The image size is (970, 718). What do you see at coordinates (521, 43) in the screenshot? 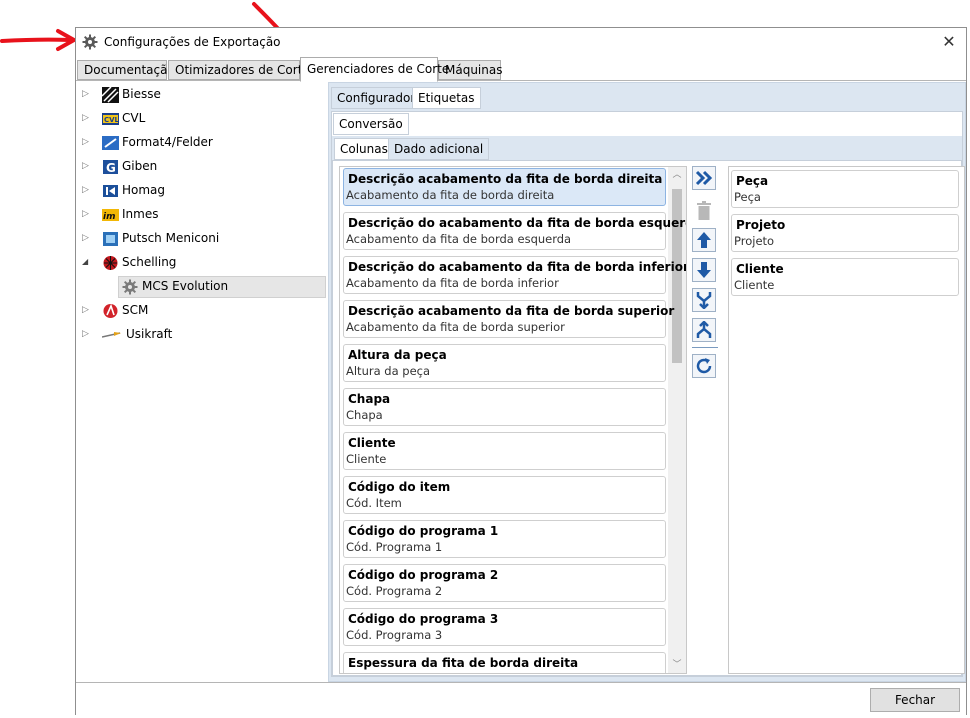
I see `title-bar: Configurações de Exportação ✕` at bounding box center [521, 43].